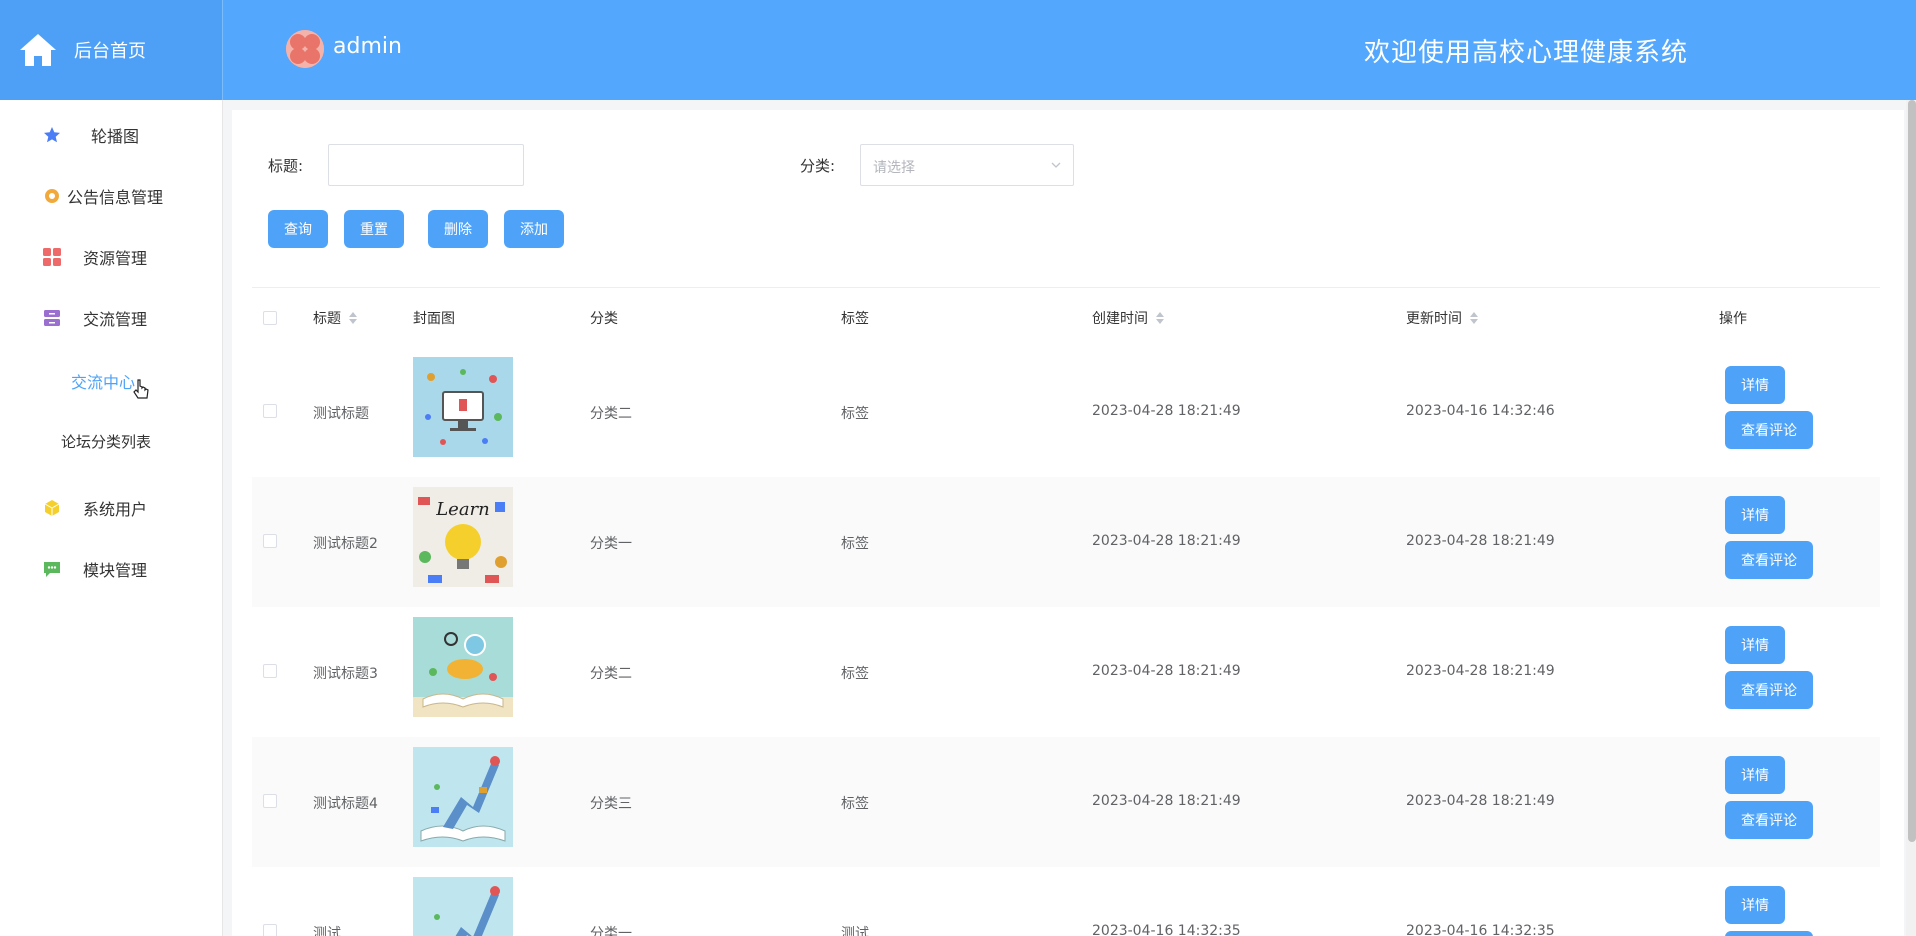  What do you see at coordinates (1442, 318) in the screenshot?
I see `column-header-updated: 更新时间` at bounding box center [1442, 318].